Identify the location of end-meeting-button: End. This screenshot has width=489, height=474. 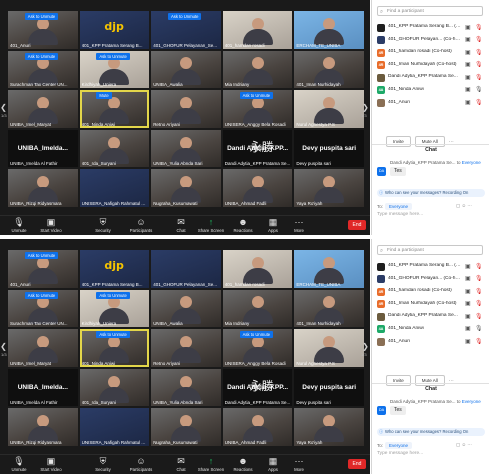
(357, 464).